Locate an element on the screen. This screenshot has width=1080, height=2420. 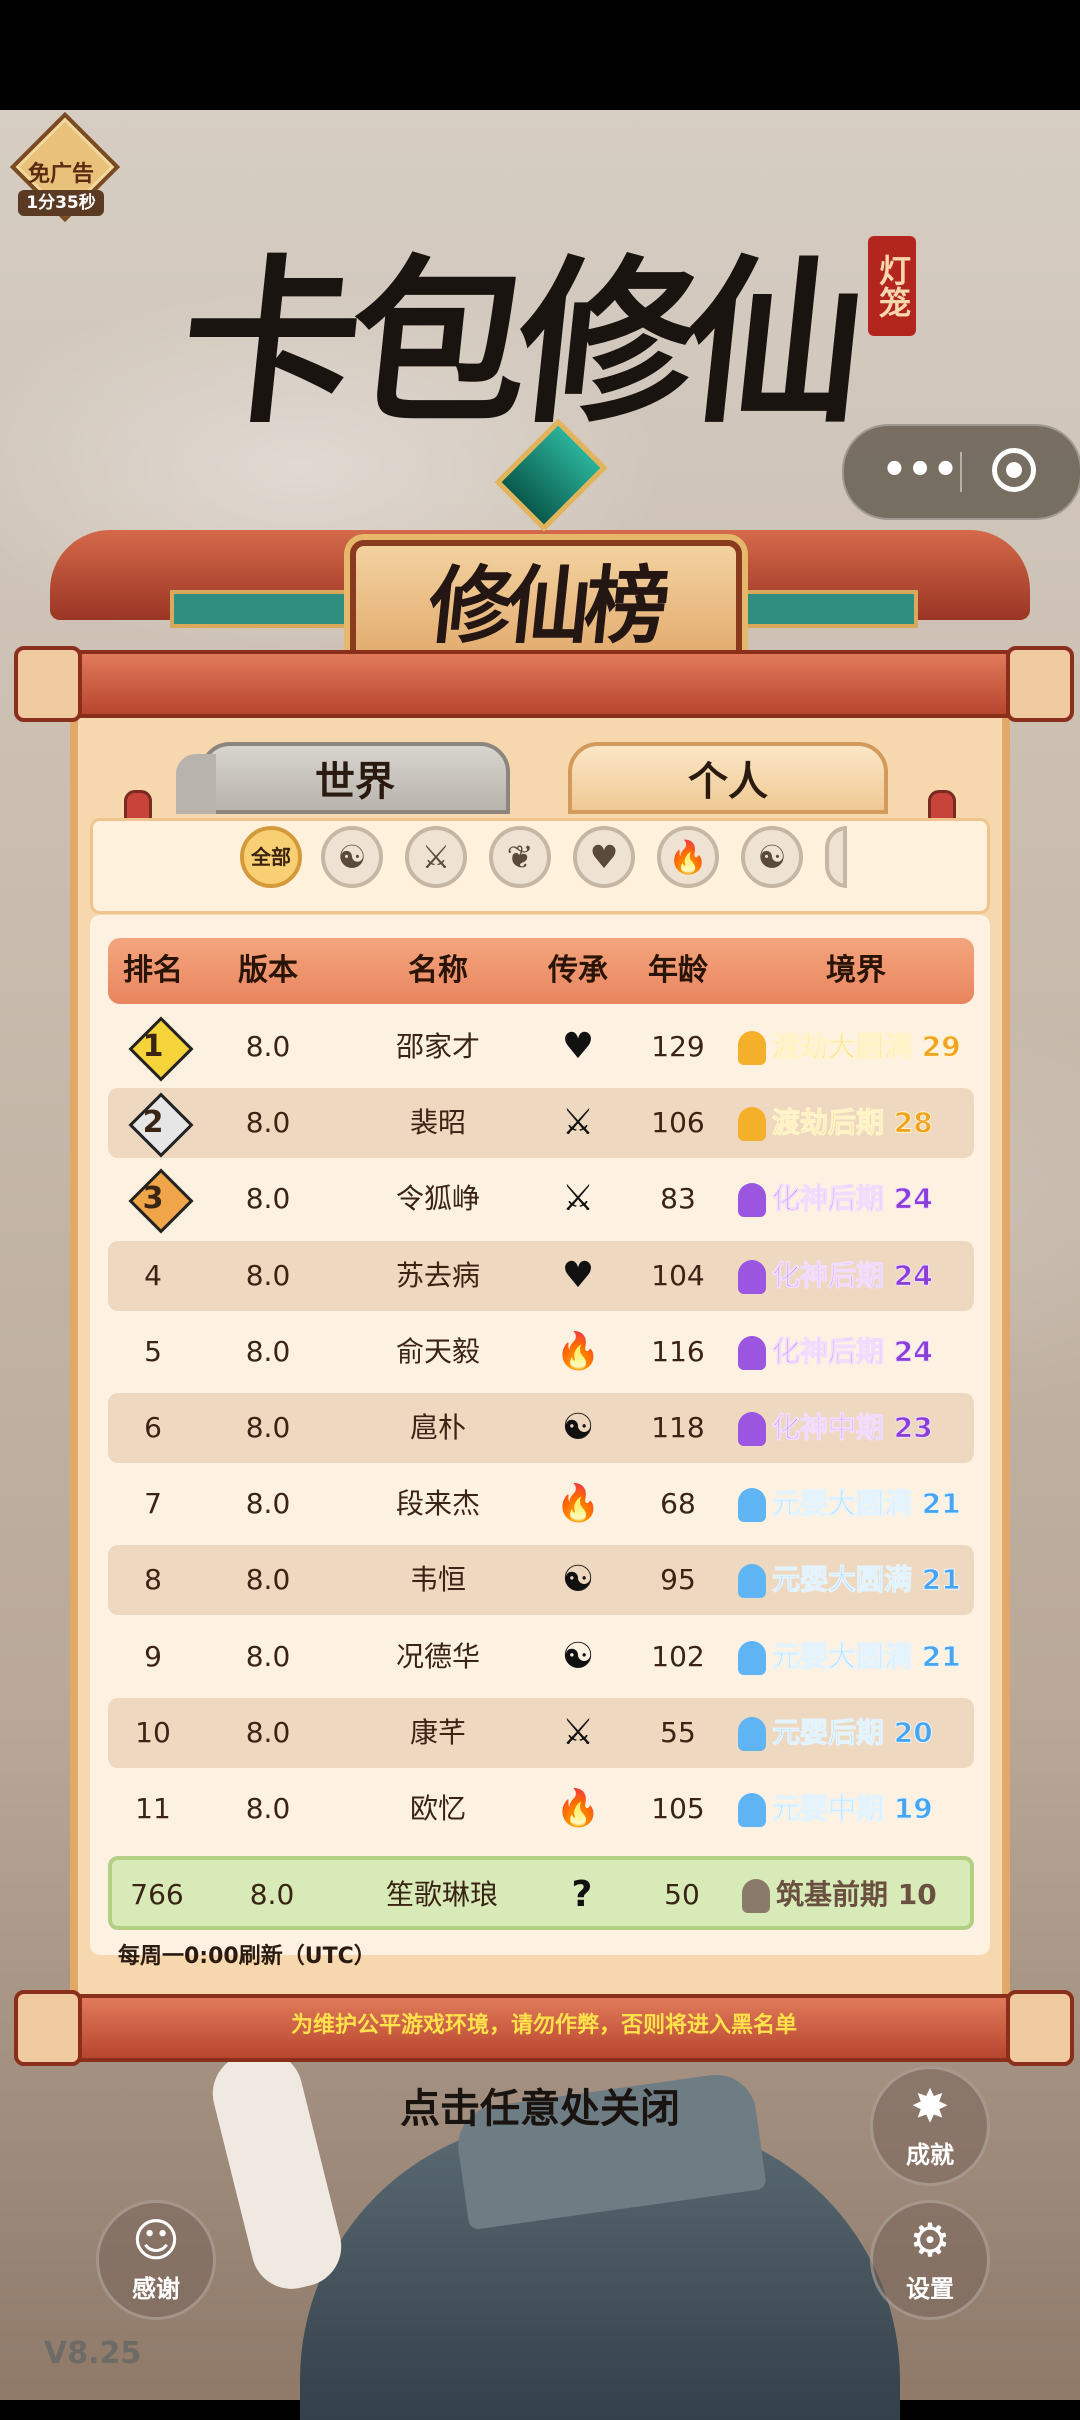
table-row: 9 8.0 况德华 ☯ 102 元婴大圆满 21 is located at coordinates (541, 1657).